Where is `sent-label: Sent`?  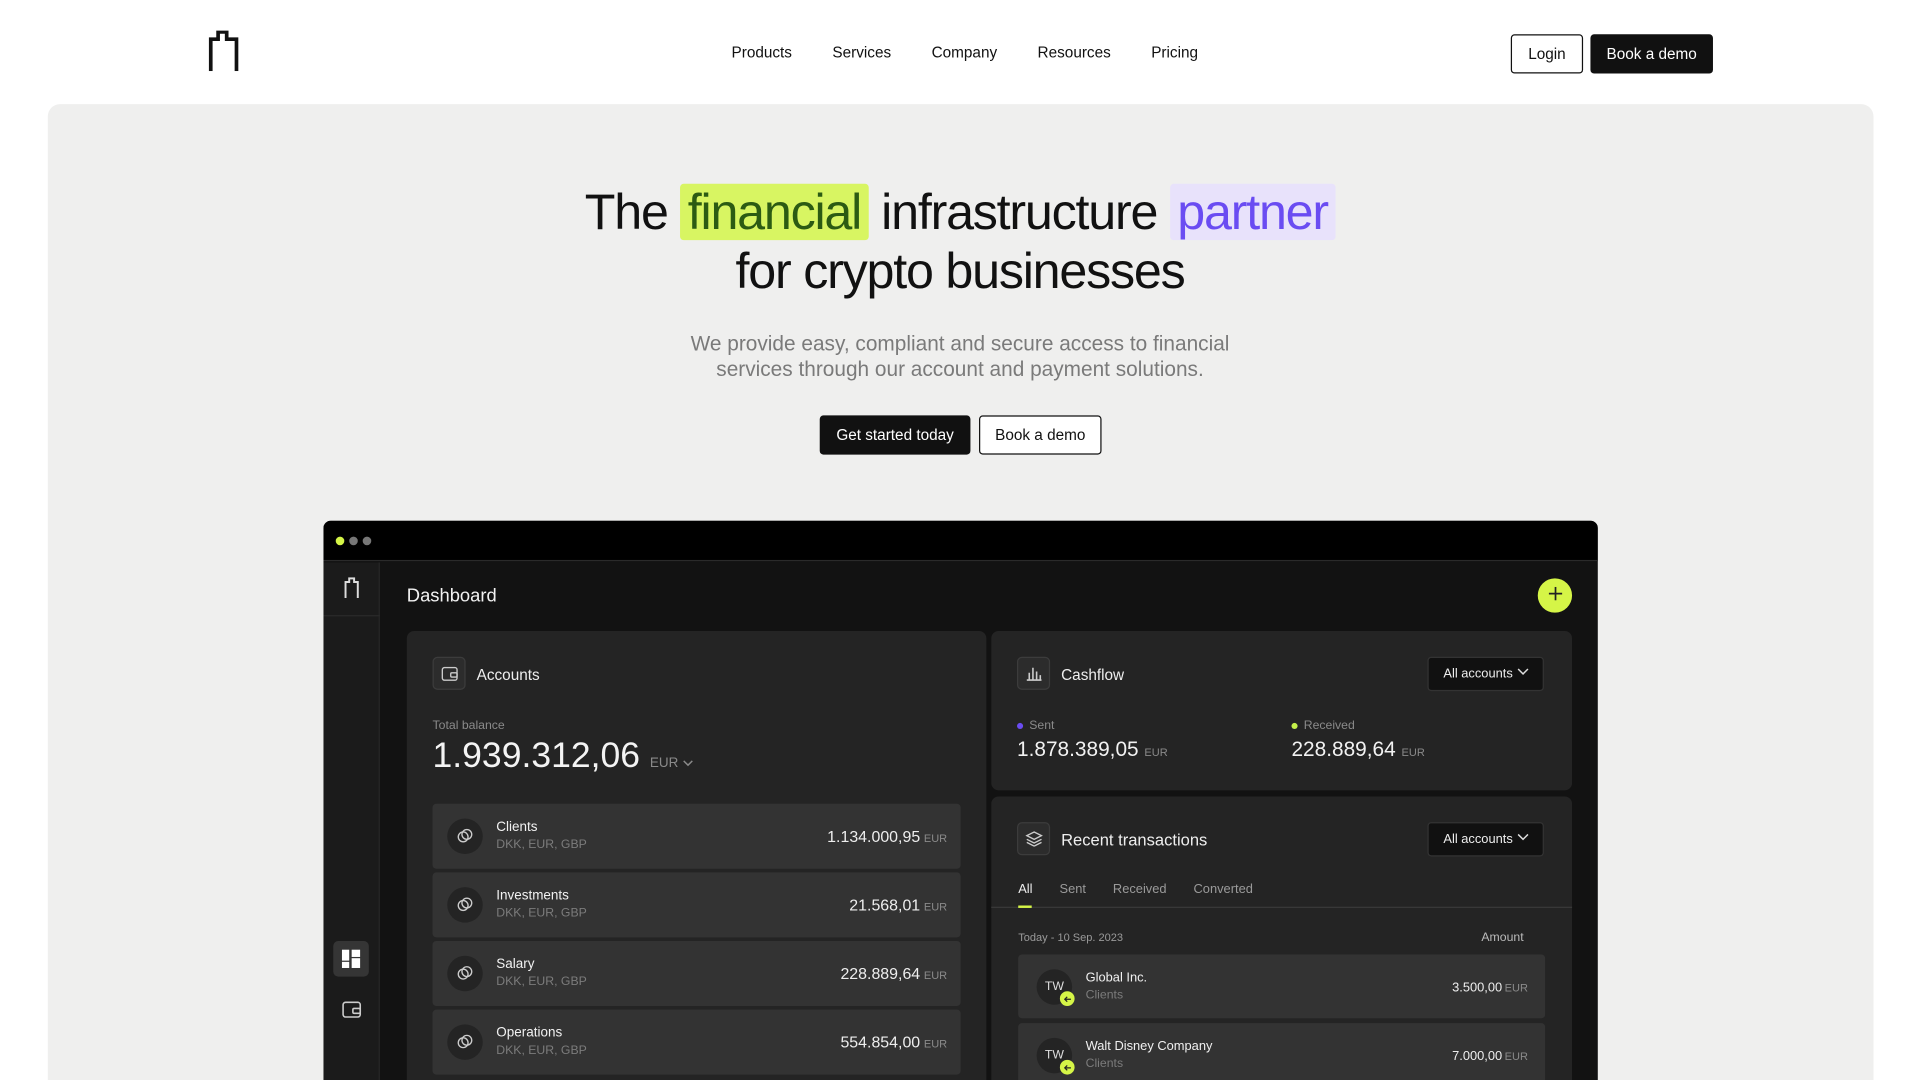 sent-label: Sent is located at coordinates (1042, 726).